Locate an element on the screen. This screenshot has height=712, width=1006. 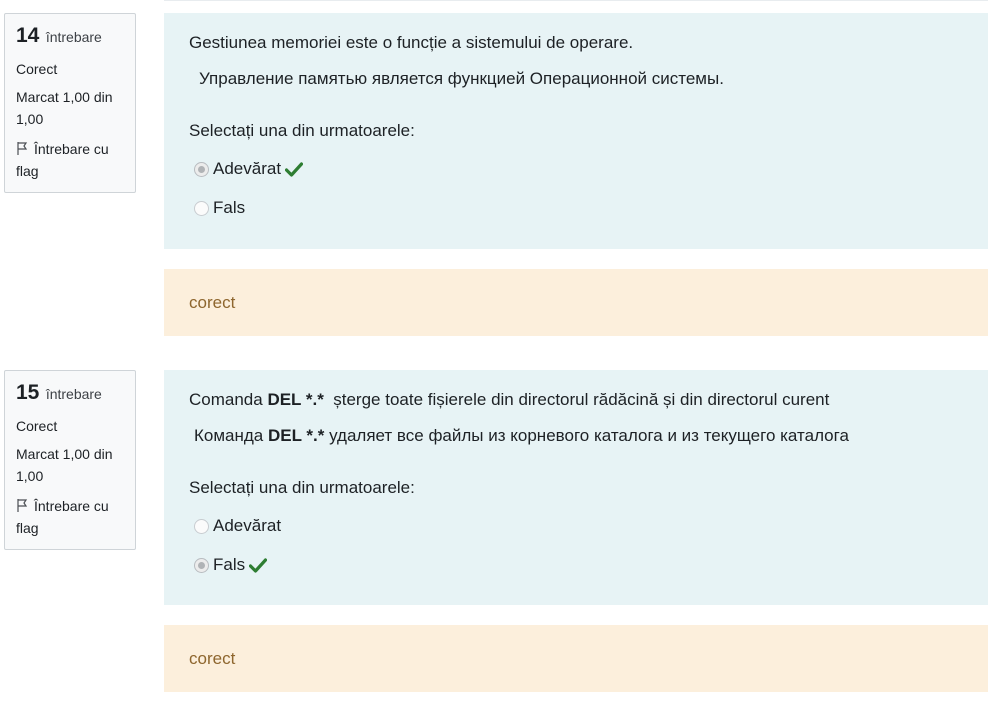
question-number-line: 14 întrebare is located at coordinates (70, 36).